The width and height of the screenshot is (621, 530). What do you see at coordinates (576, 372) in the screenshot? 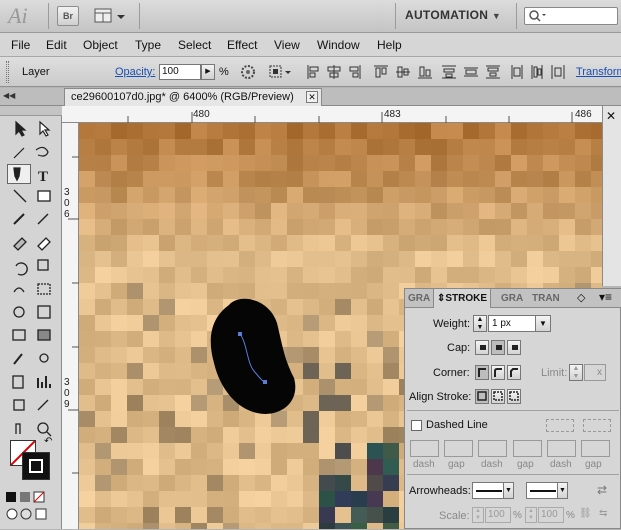
I see `limit-stepper: ▲ ▼` at bounding box center [576, 372].